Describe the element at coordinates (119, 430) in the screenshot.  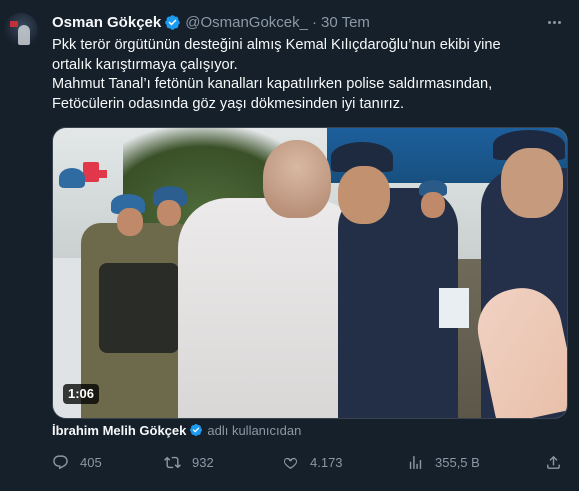
I see `attribution-name: İbrahim Melih Gökçek` at that location.